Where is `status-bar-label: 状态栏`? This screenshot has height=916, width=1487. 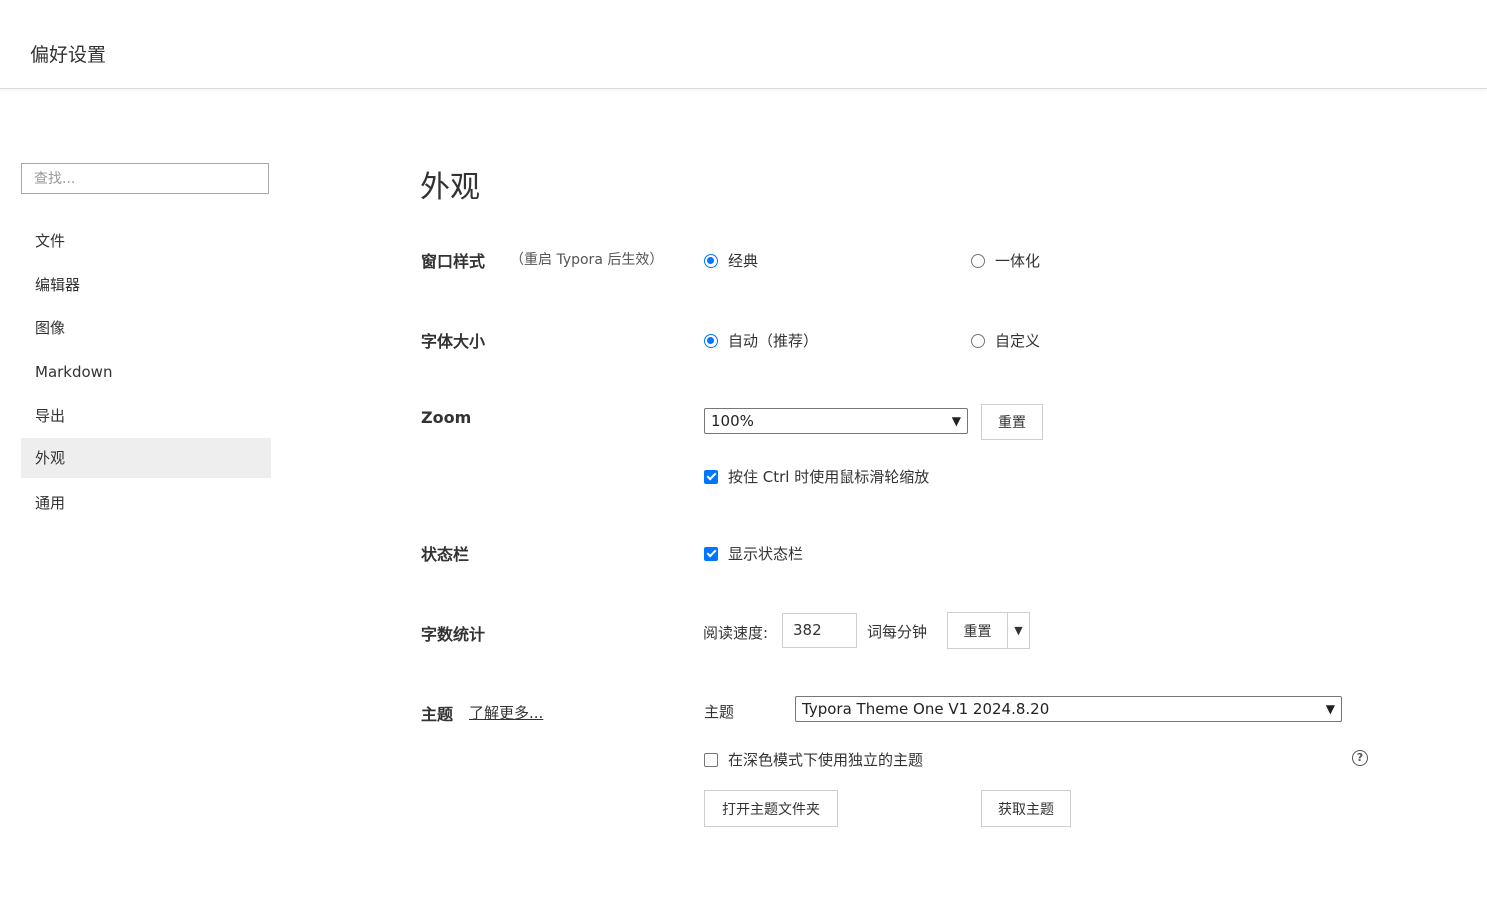
status-bar-label: 状态栏 is located at coordinates (445, 554).